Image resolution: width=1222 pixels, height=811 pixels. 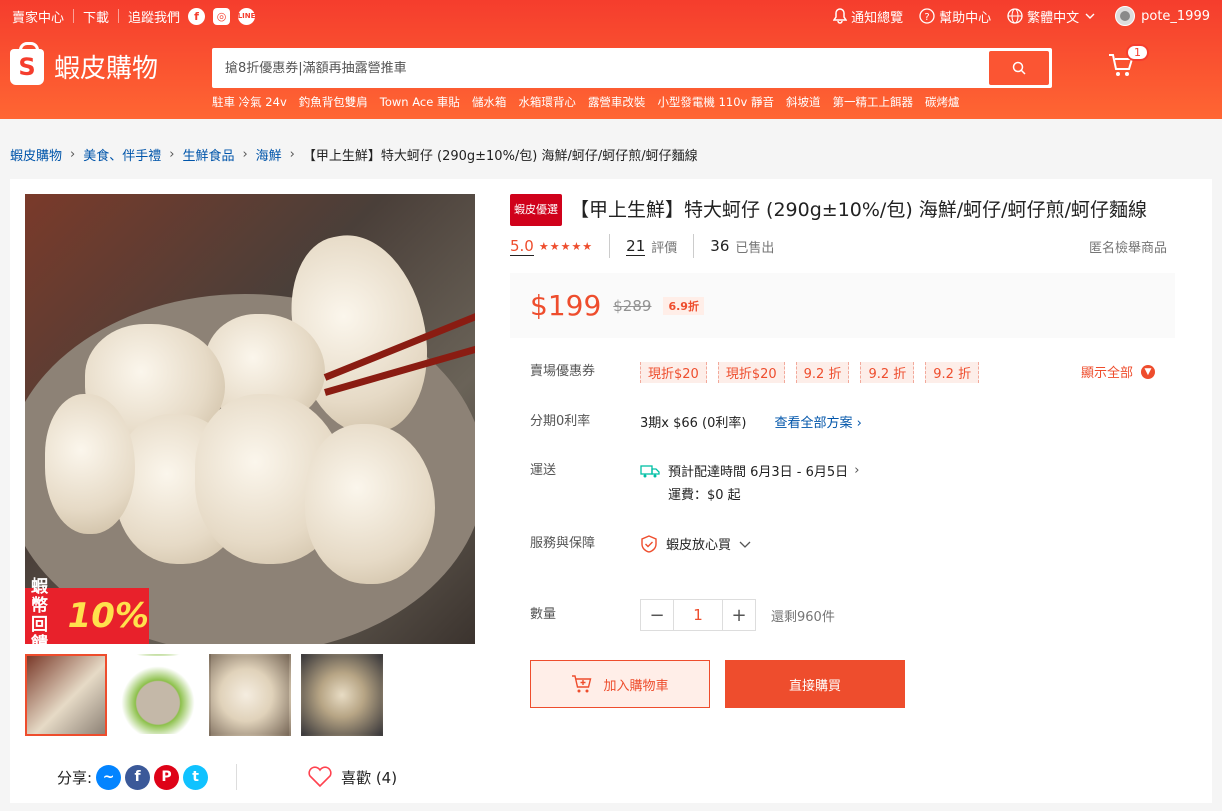 What do you see at coordinates (657, 615) in the screenshot?
I see `decrease-button: −` at bounding box center [657, 615].